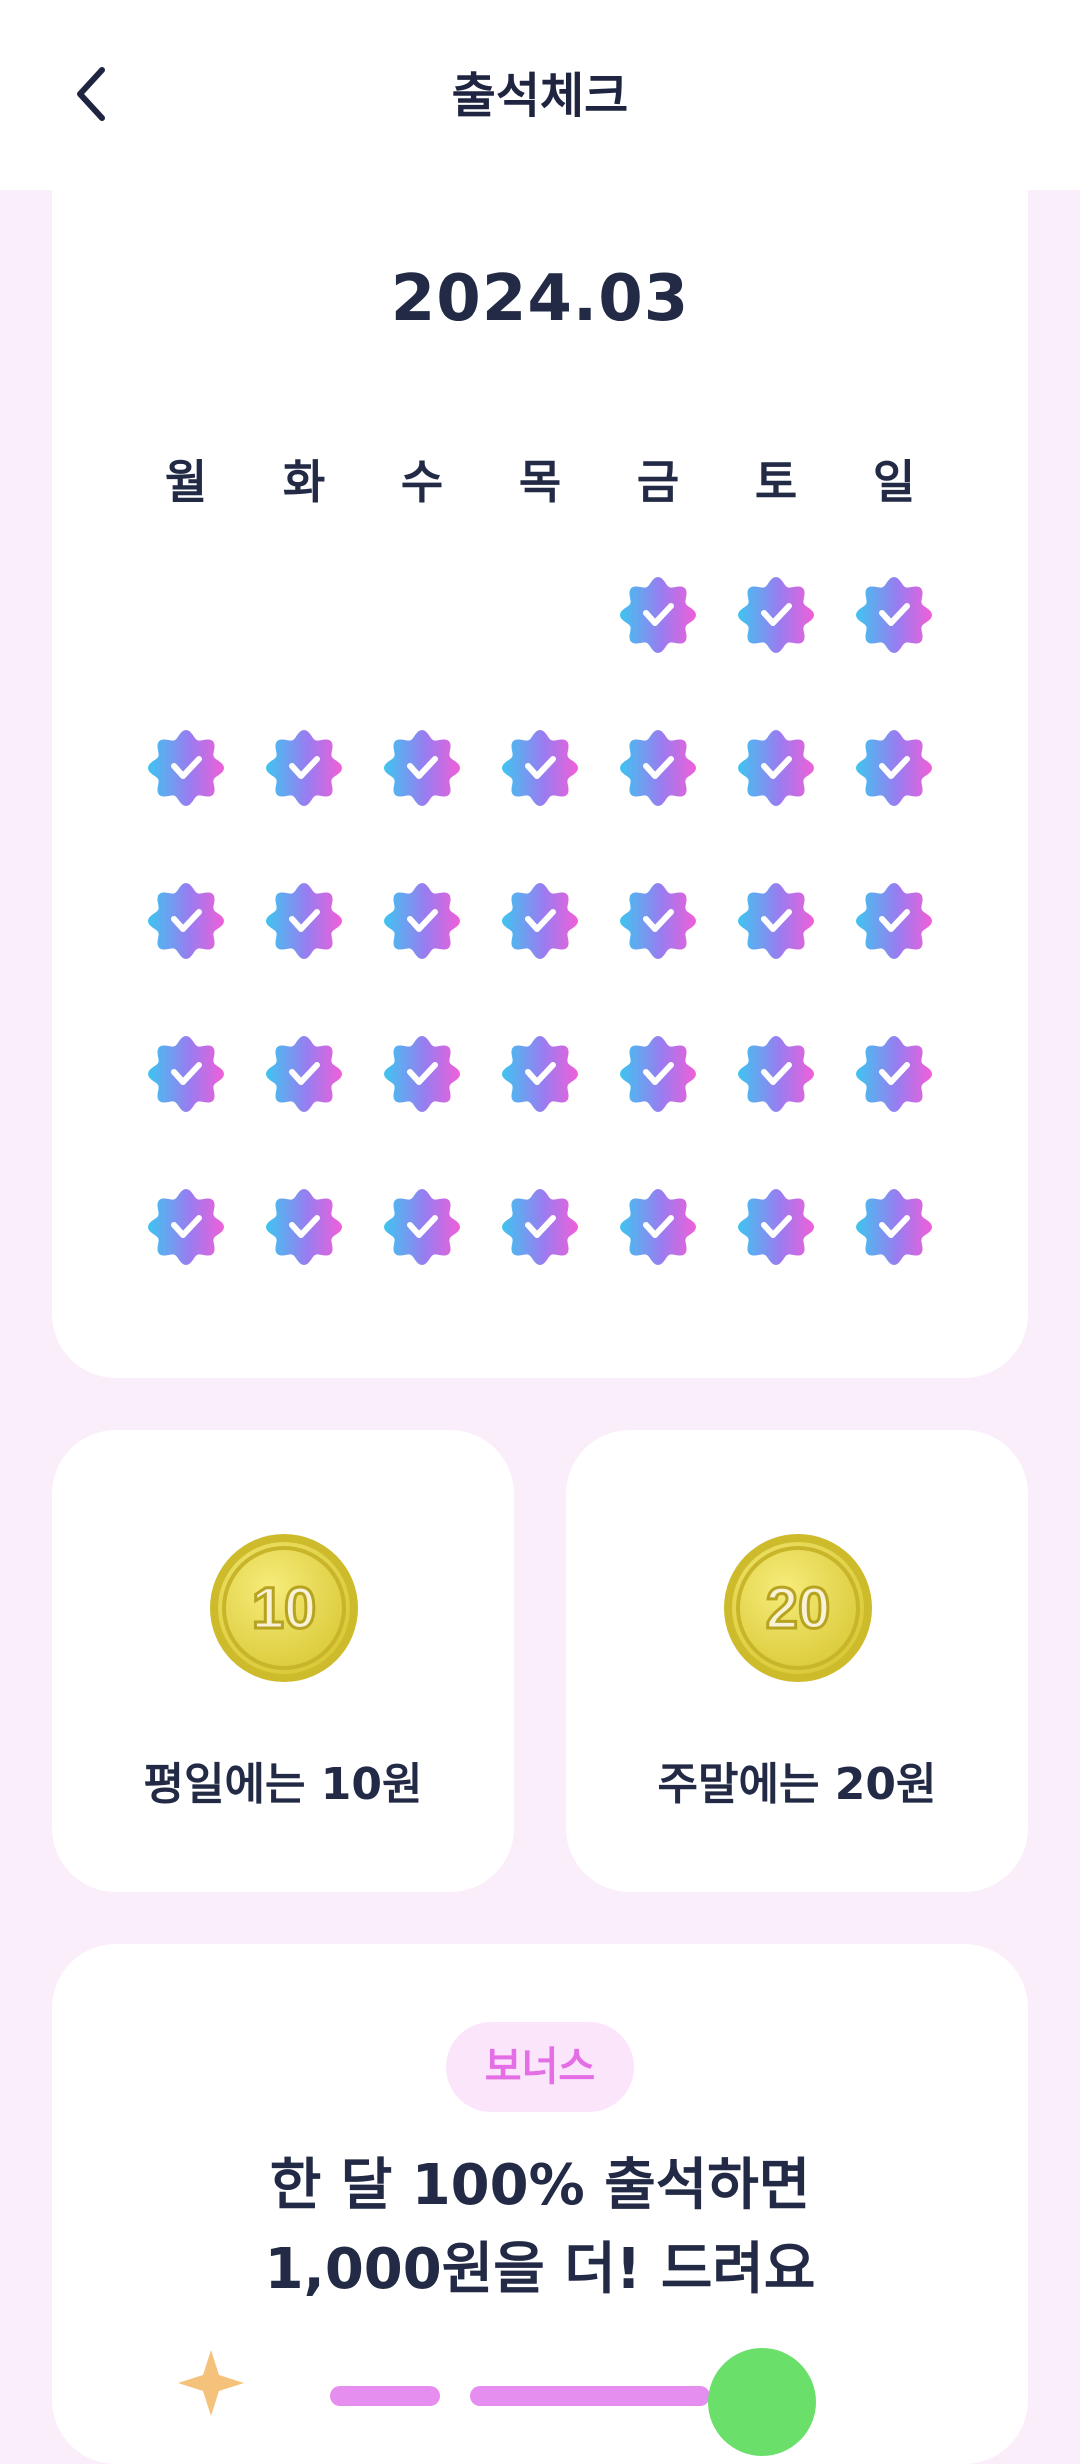  I want to click on weekend-reward-card: 20 주말에는 20원, so click(797, 1661).